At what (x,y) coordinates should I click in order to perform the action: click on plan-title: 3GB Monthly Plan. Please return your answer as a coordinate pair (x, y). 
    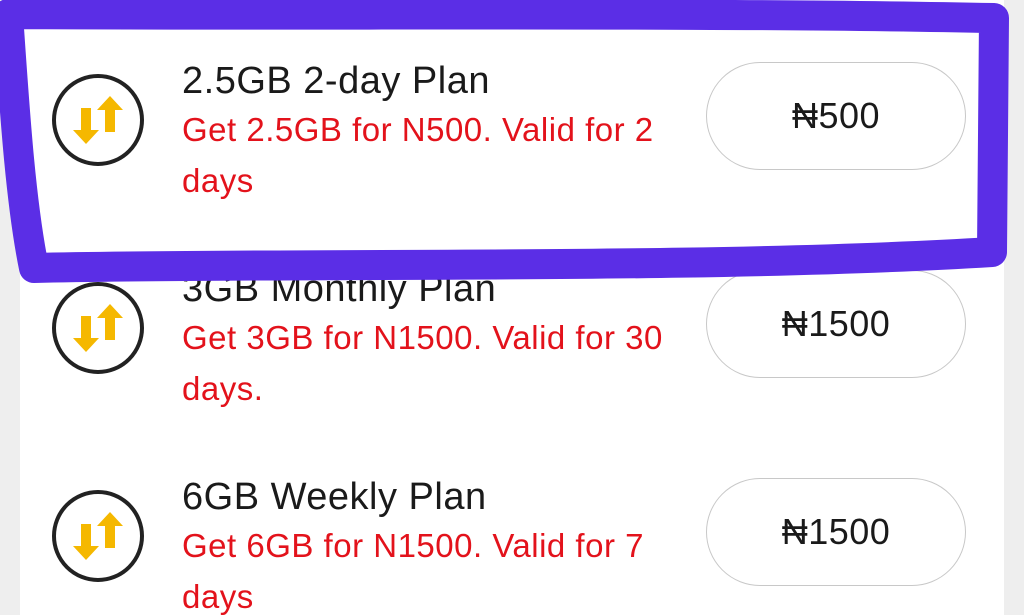
    Looking at the image, I should click on (339, 289).